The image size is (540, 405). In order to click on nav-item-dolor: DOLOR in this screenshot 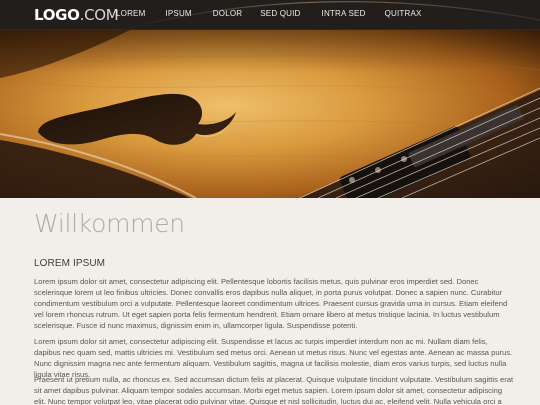, I will do `click(227, 13)`.